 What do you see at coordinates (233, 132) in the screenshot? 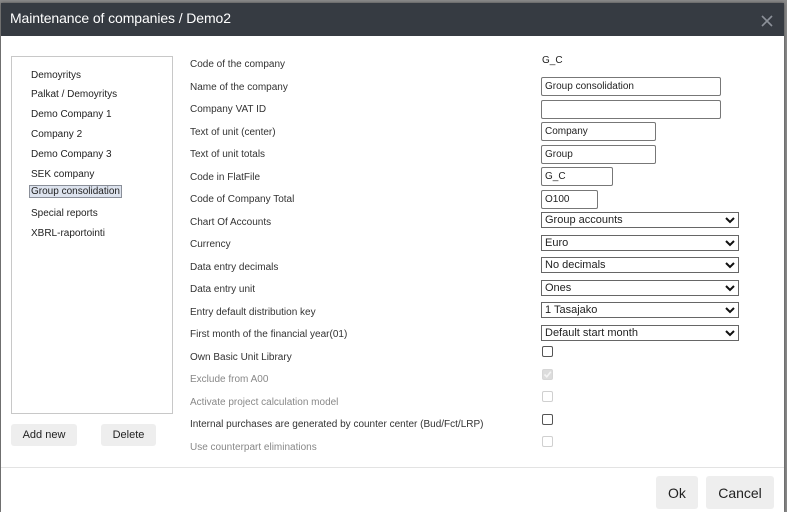
I see `text-of-unit-center-label: Text of unit (center)` at bounding box center [233, 132].